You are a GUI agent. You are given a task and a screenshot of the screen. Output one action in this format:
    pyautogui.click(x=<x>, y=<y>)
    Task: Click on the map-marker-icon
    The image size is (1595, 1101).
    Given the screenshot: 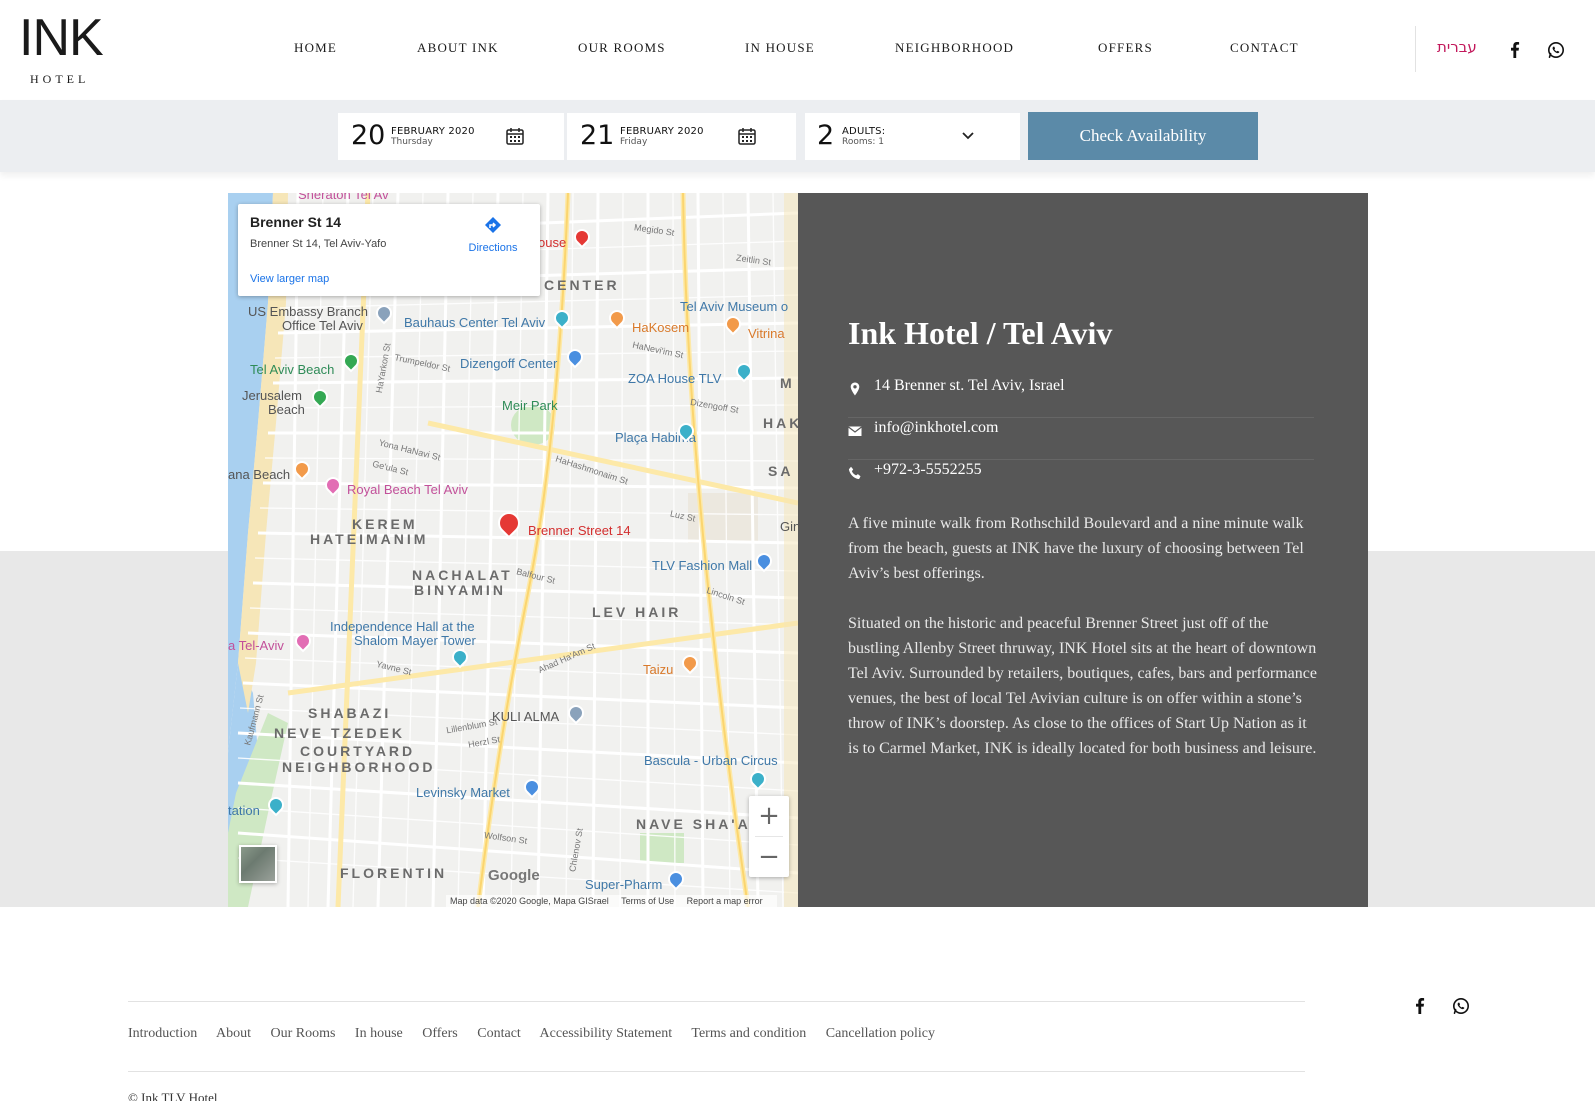 What is the action you would take?
    pyautogui.click(x=855, y=388)
    